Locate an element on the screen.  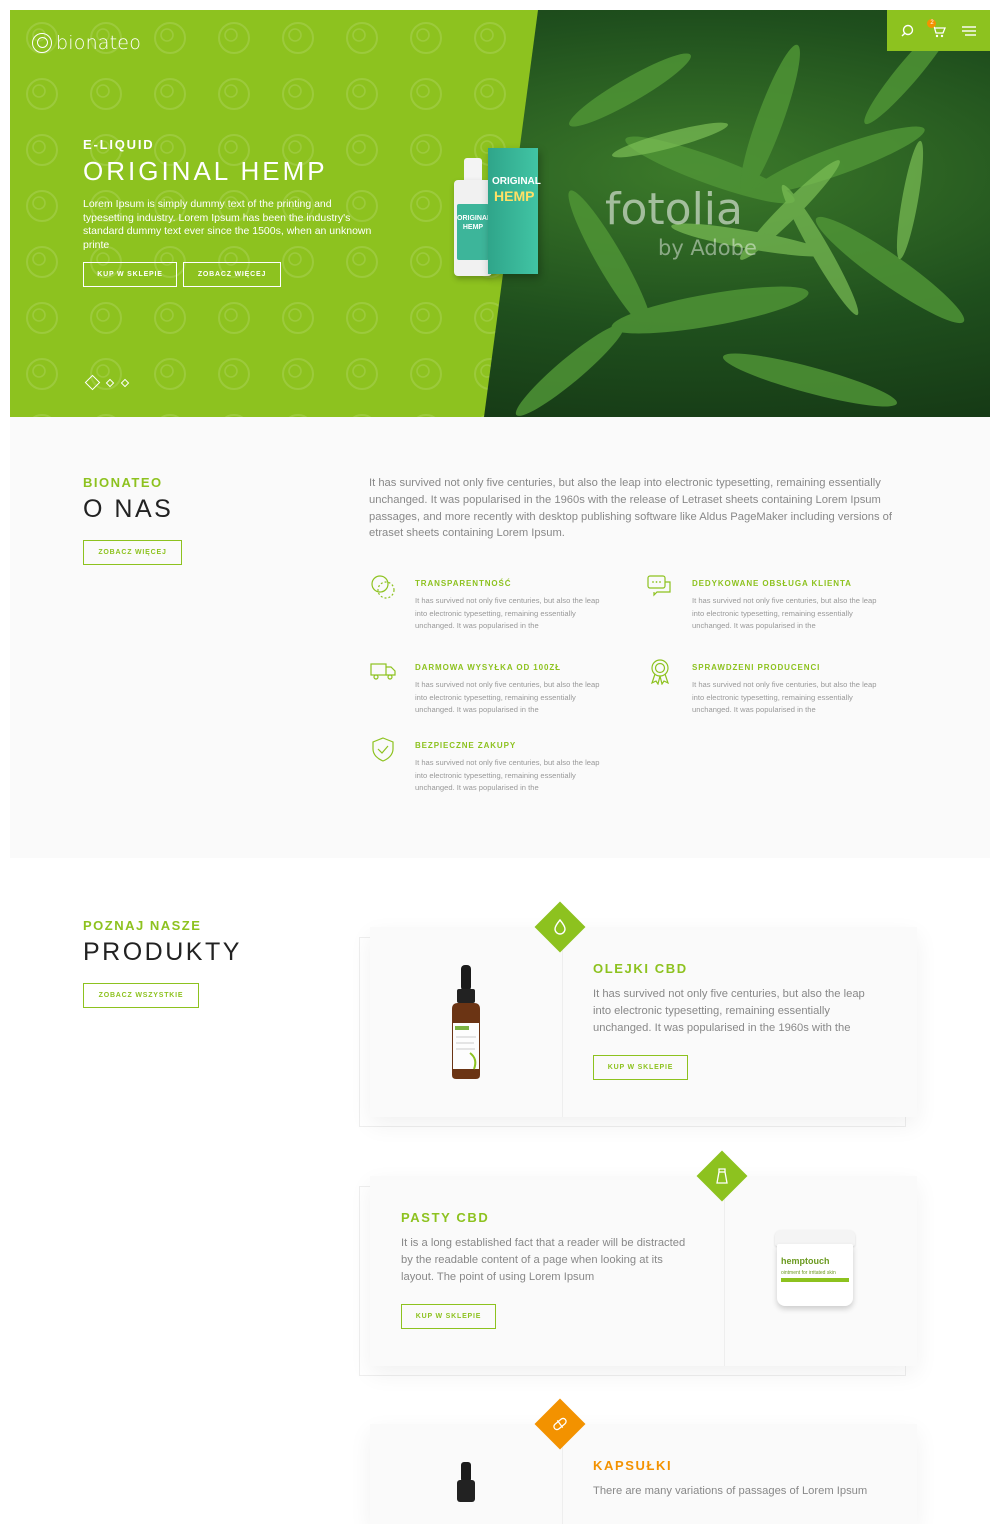
eliquid-bottle-image: ORIGINAL HEMP is located at coordinates (473, 217).